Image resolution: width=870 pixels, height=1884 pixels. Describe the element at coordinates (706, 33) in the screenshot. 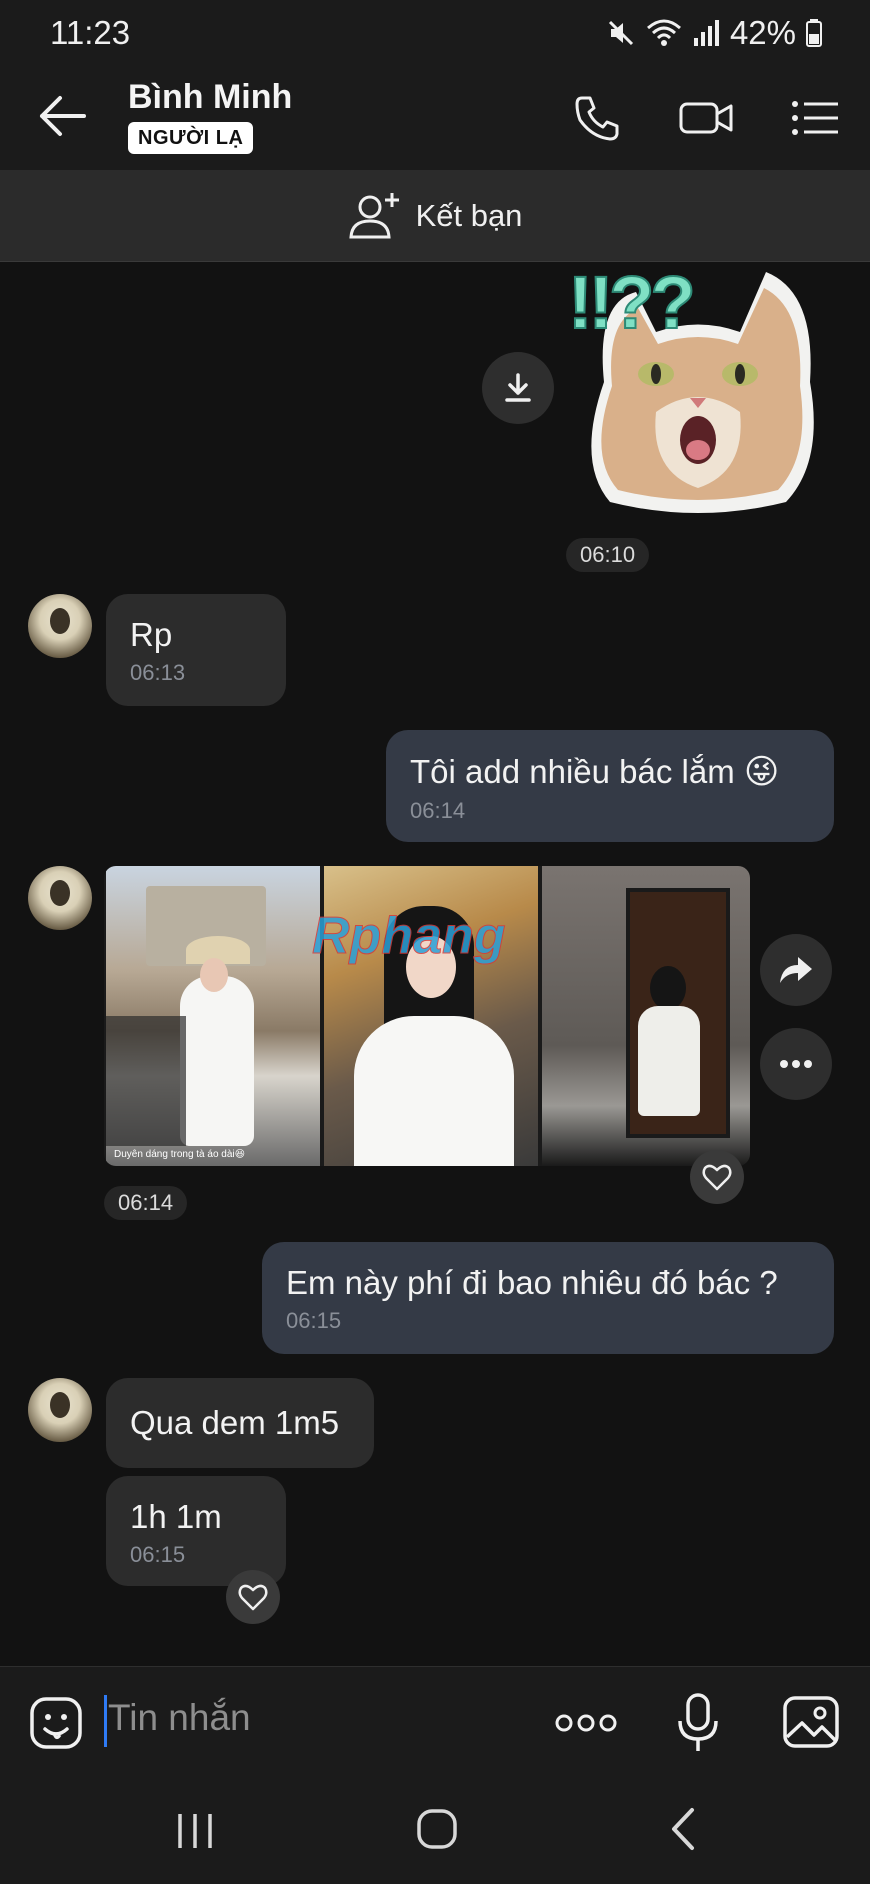

I see `signal-icon` at that location.